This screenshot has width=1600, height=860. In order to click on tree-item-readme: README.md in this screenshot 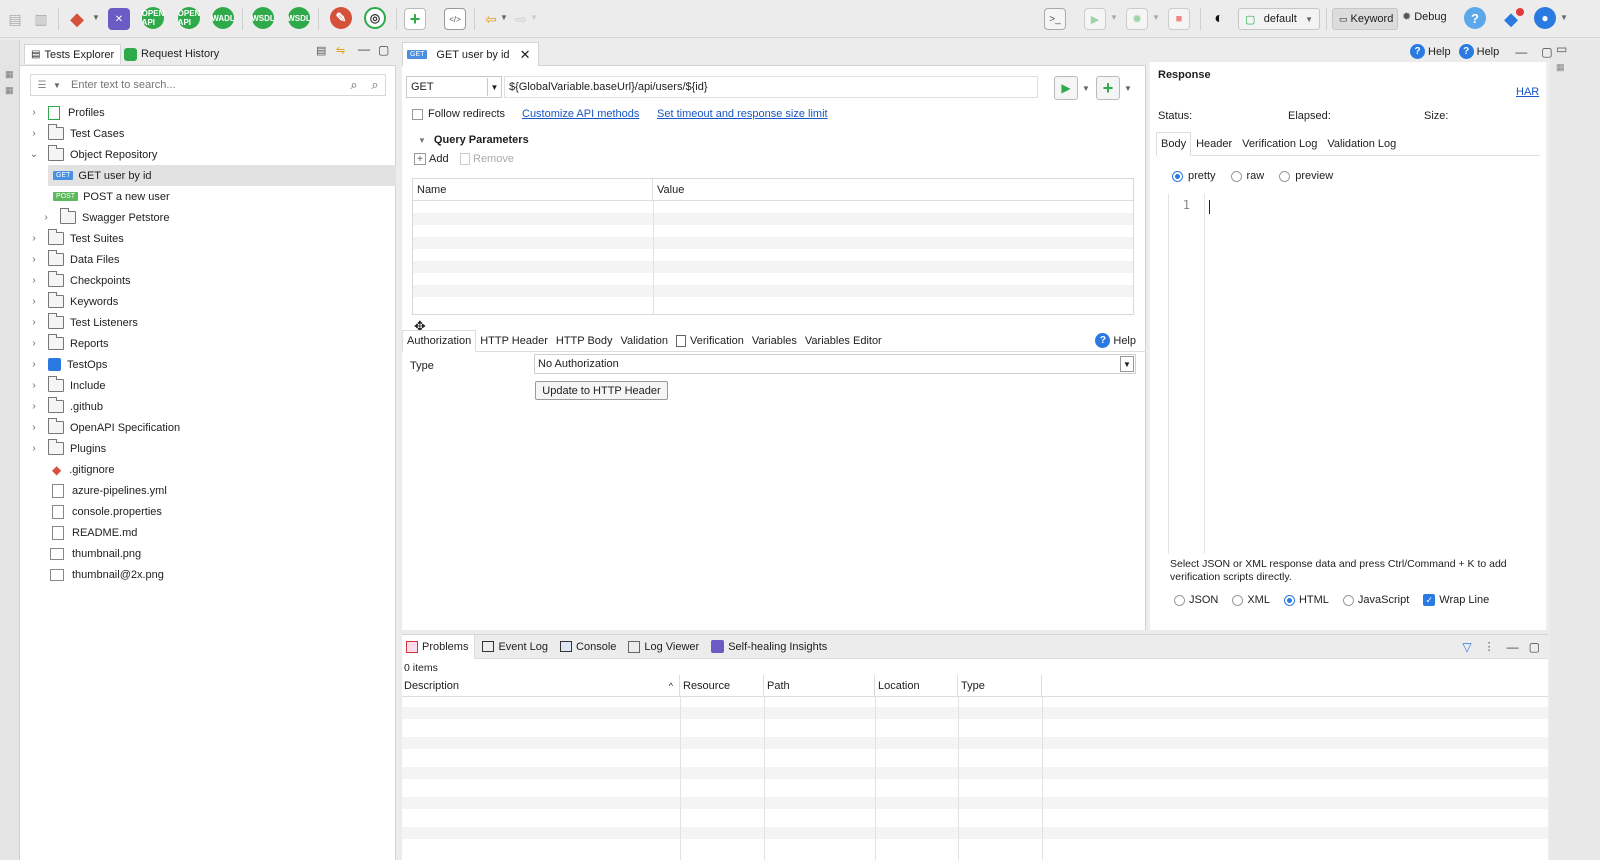, I will do `click(212, 532)`.